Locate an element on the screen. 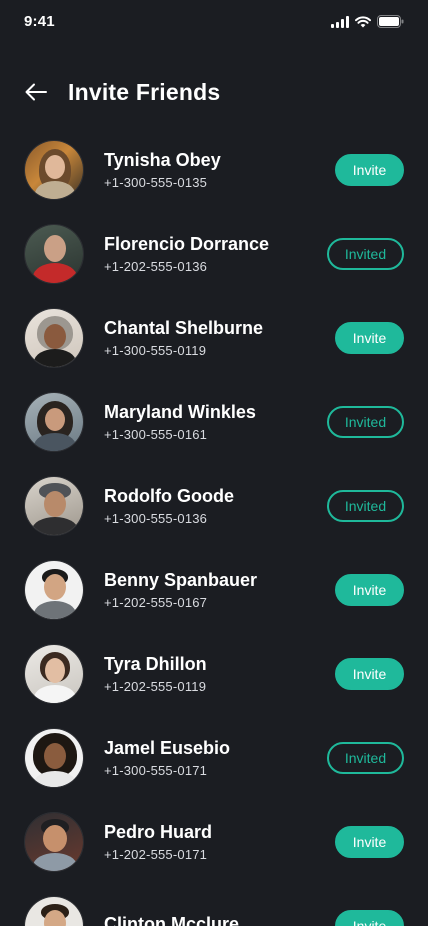 This screenshot has height=926, width=428. contact-phone: +1-202-555-0167 is located at coordinates (156, 602).